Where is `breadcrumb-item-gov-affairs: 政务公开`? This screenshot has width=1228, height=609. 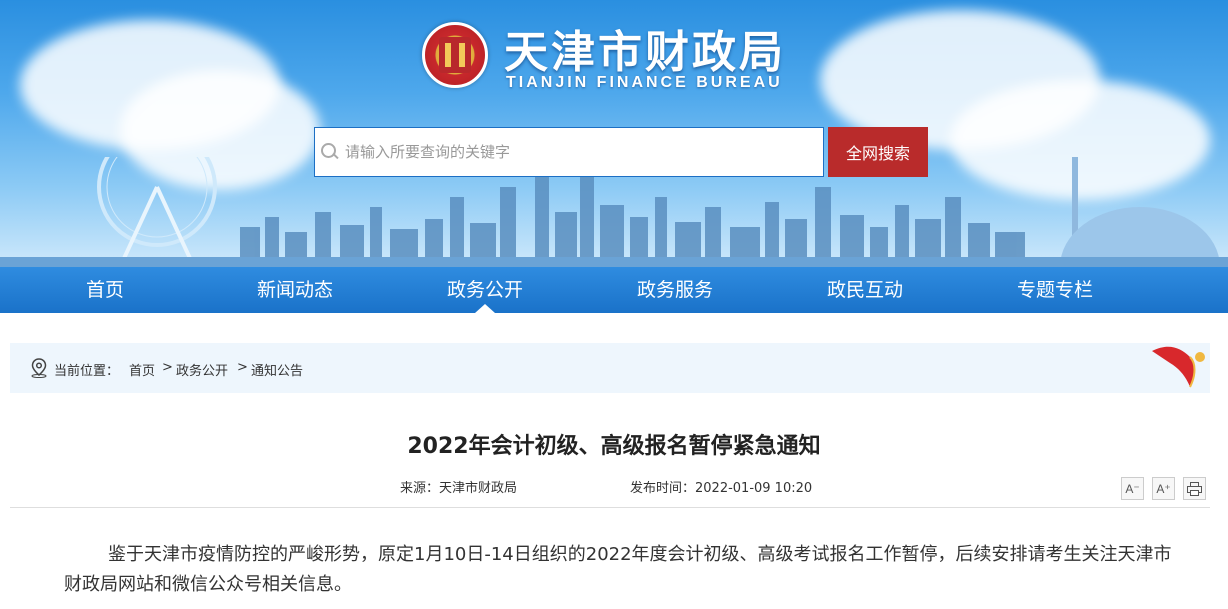 breadcrumb-item-gov-affairs: 政务公开 is located at coordinates (202, 369).